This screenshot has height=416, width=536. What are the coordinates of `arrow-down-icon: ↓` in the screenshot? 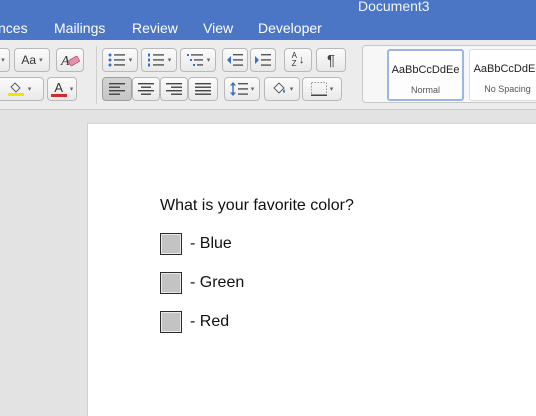 It's located at (301, 60).